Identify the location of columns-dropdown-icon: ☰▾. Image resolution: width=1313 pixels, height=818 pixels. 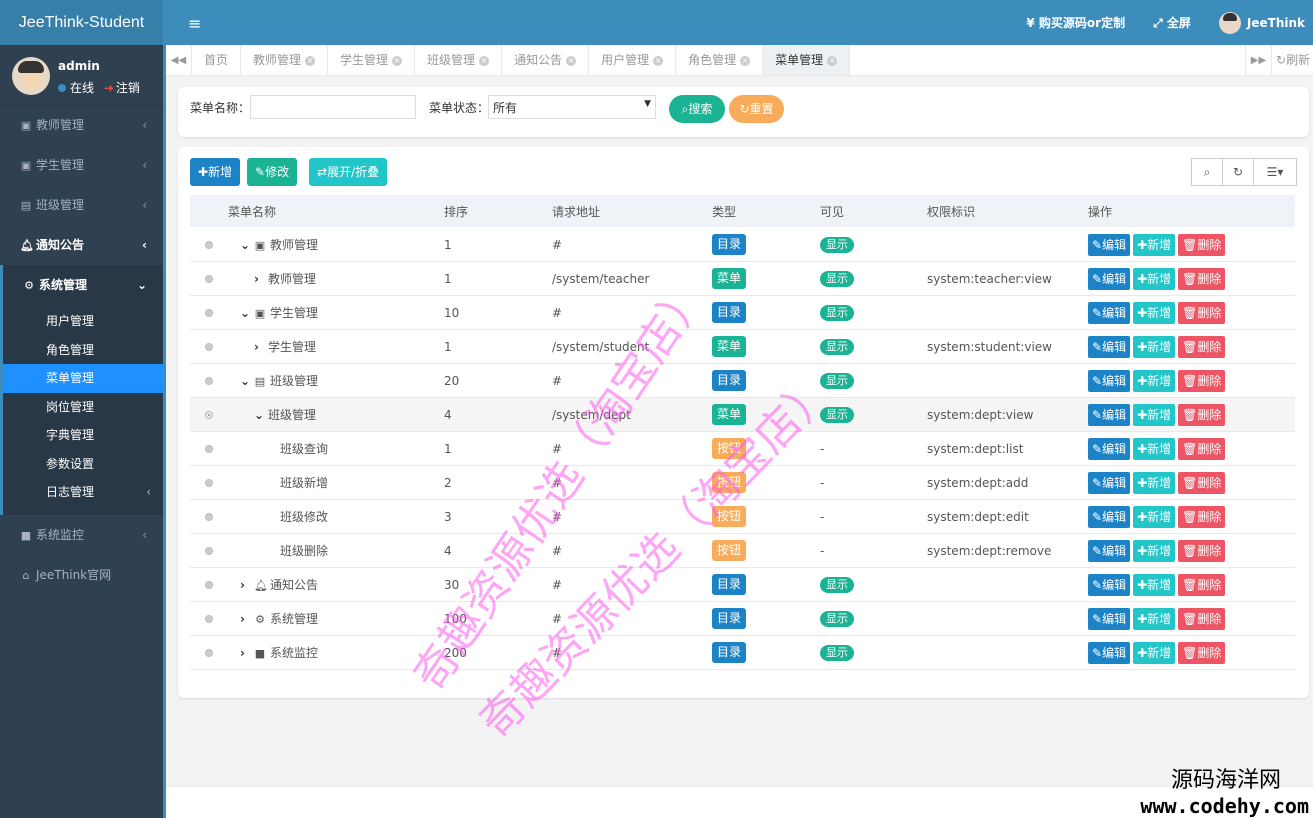
(1275, 172).